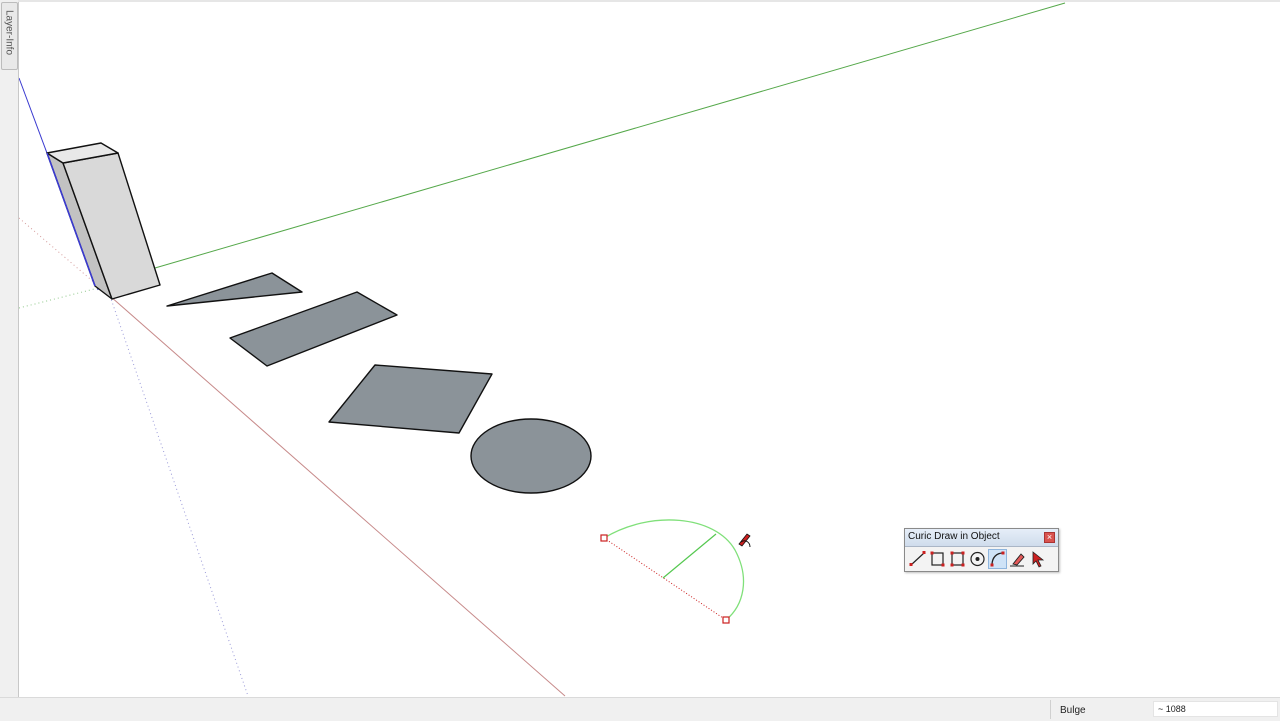 This screenshot has width=1280, height=721. I want to click on circle-icon, so click(977, 559).